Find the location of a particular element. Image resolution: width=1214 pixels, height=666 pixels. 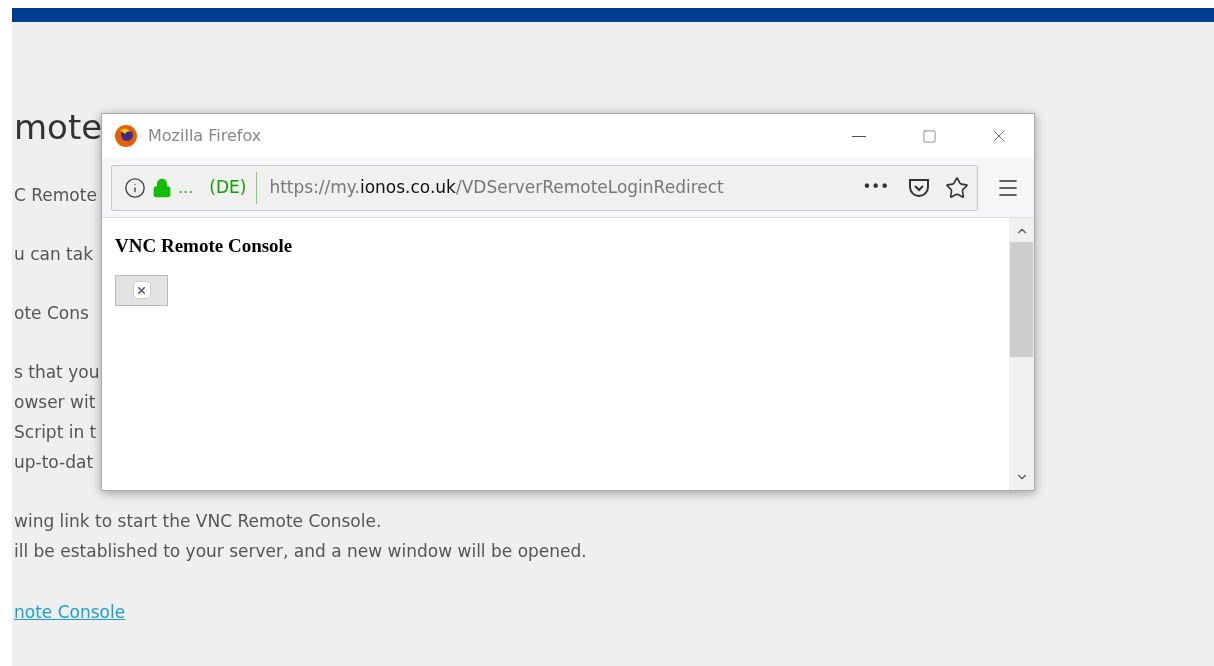

page-text: s that you is located at coordinates (57, 372).